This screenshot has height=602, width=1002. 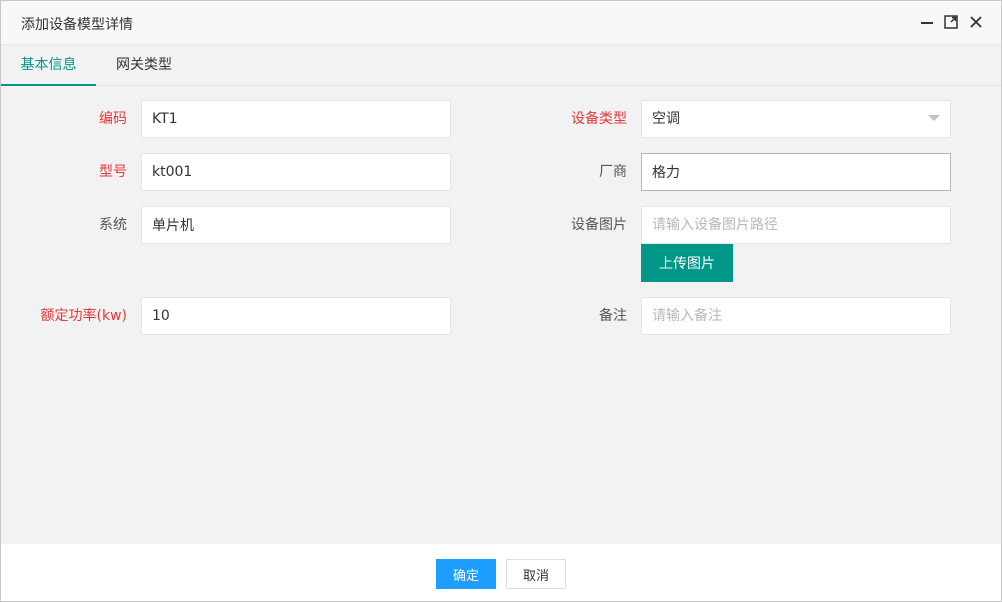 I want to click on rated-power-label: 额定功率(kw), so click(x=83, y=316).